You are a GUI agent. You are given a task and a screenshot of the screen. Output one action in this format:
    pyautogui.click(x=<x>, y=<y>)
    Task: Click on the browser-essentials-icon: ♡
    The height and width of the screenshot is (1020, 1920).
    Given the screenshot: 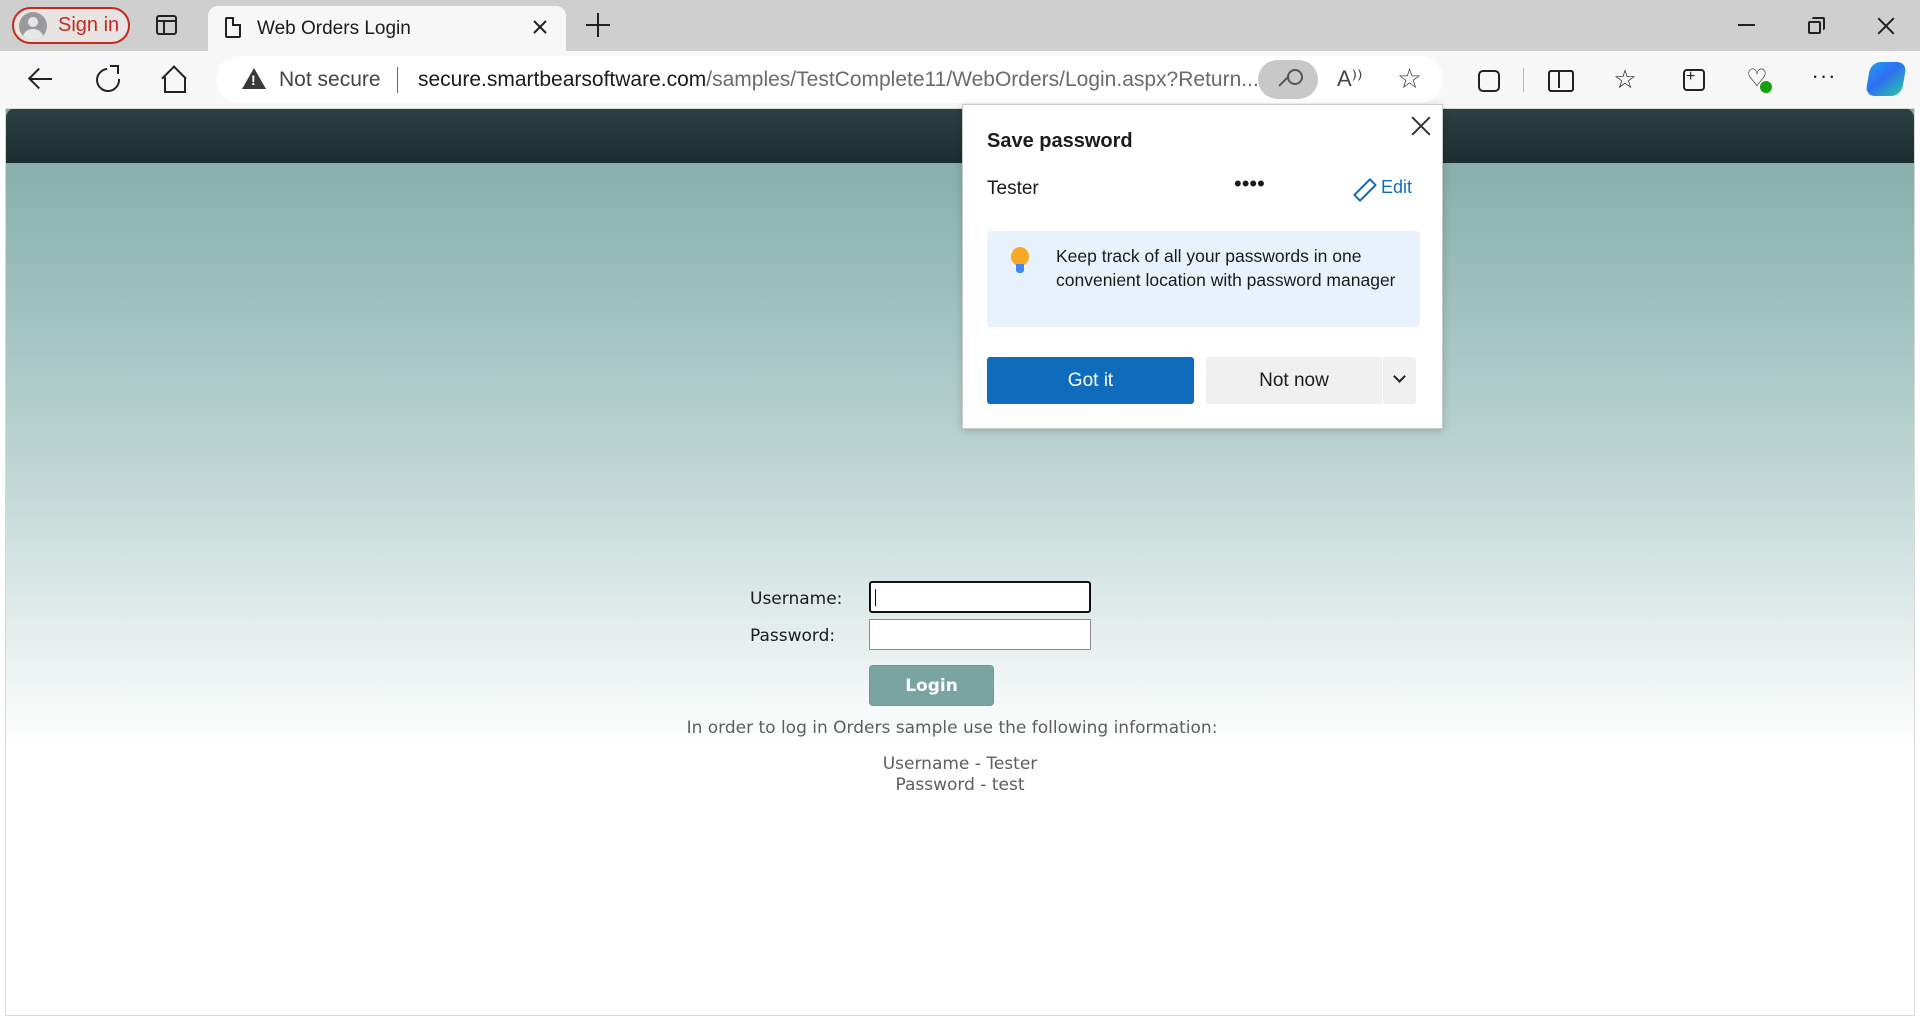 What is the action you would take?
    pyautogui.click(x=1757, y=79)
    